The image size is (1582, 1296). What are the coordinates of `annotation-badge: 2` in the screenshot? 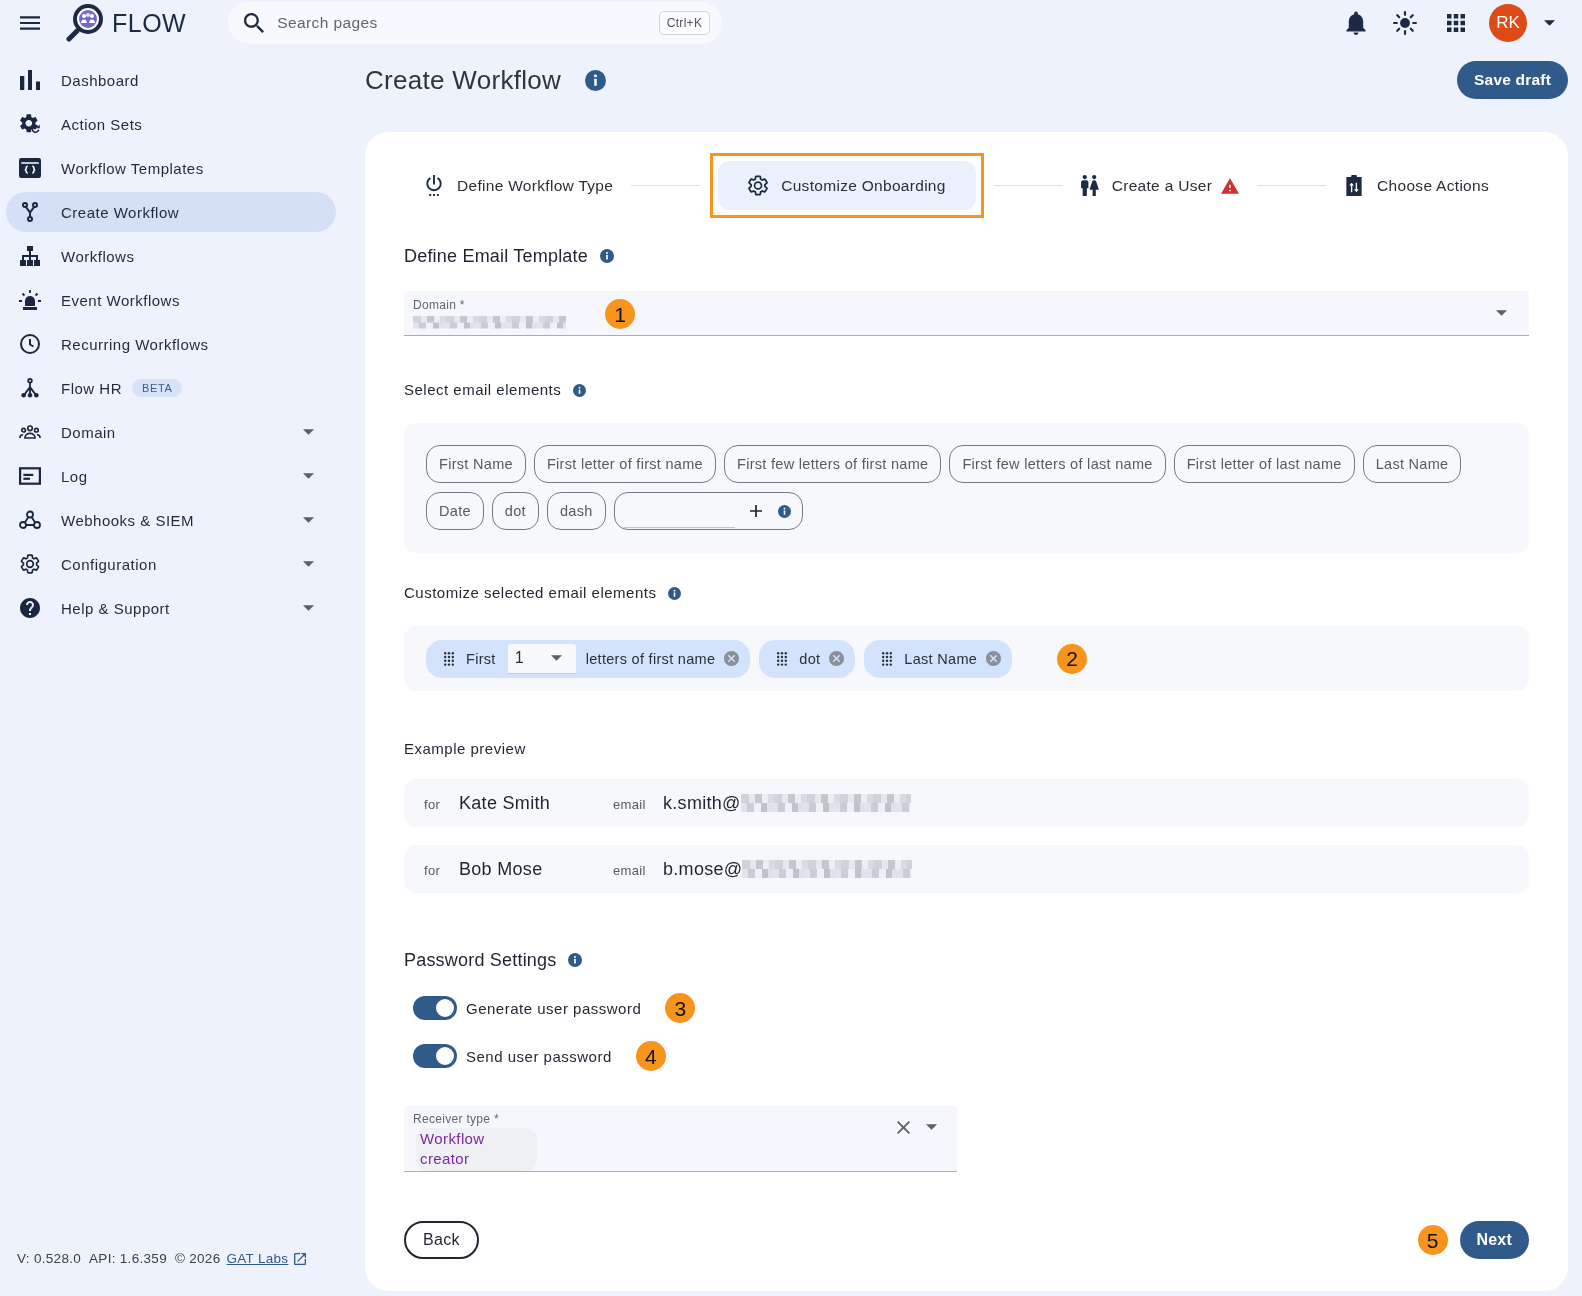 It's located at (1072, 658).